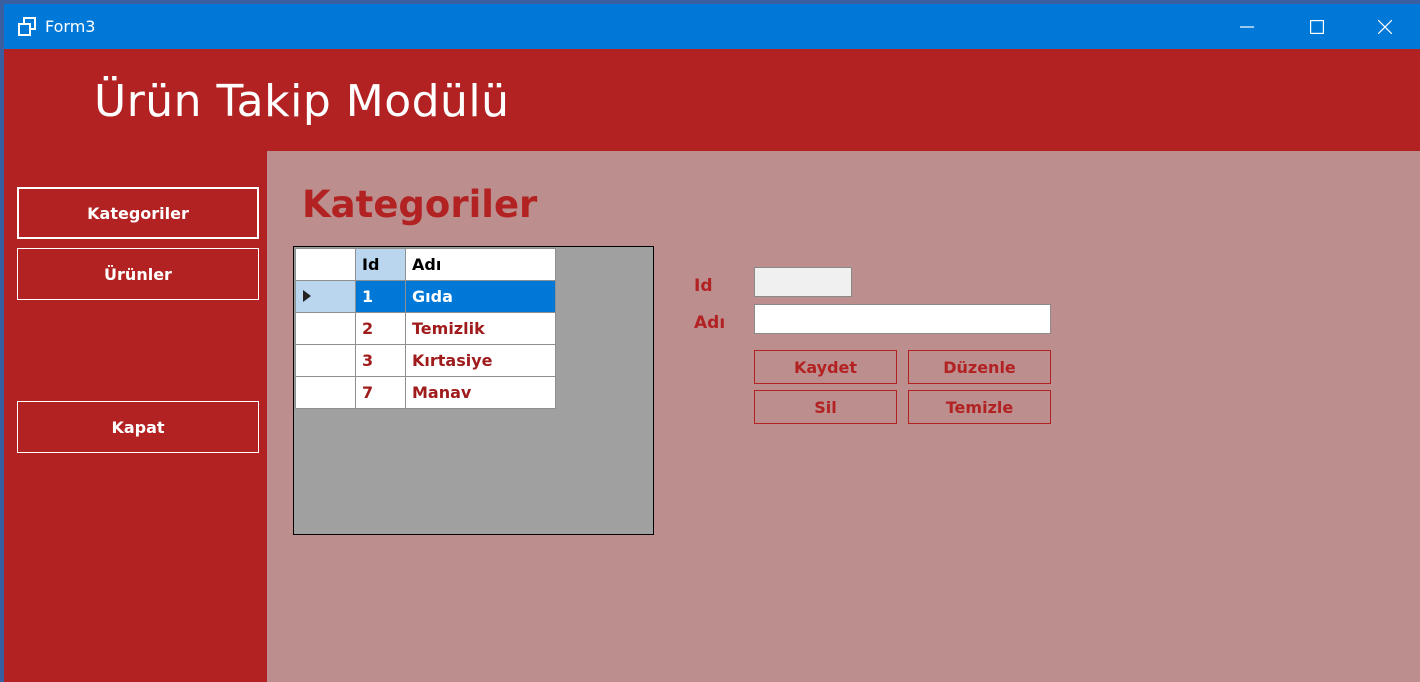 The width and height of the screenshot is (1420, 682). I want to click on maximize-icon, so click(1317, 26).